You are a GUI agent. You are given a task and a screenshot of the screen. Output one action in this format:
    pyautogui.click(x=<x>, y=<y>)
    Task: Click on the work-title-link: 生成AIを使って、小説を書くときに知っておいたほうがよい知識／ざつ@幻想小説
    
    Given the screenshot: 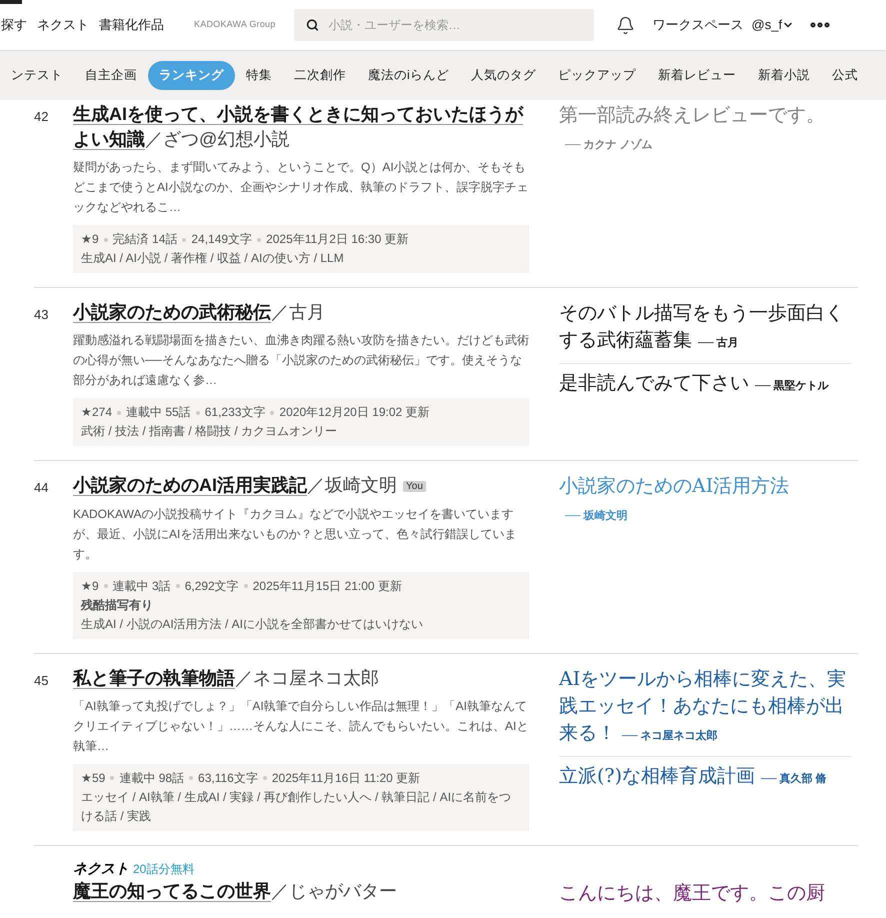 What is the action you would take?
    pyautogui.click(x=301, y=127)
    